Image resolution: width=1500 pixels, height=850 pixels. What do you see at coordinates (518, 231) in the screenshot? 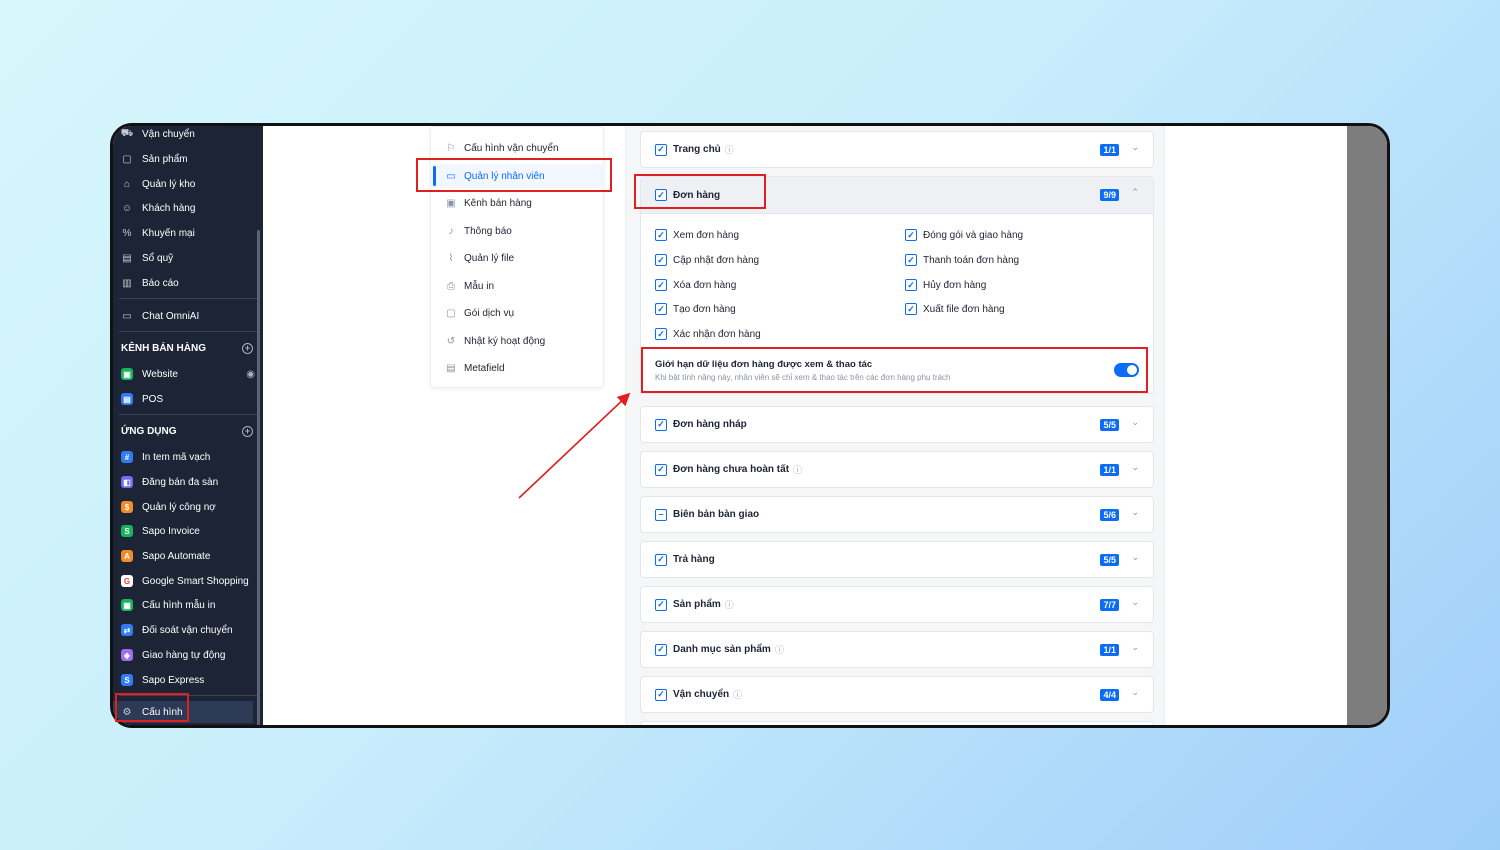
I see `submenu-notifications: ♪ Thông báo` at bounding box center [518, 231].